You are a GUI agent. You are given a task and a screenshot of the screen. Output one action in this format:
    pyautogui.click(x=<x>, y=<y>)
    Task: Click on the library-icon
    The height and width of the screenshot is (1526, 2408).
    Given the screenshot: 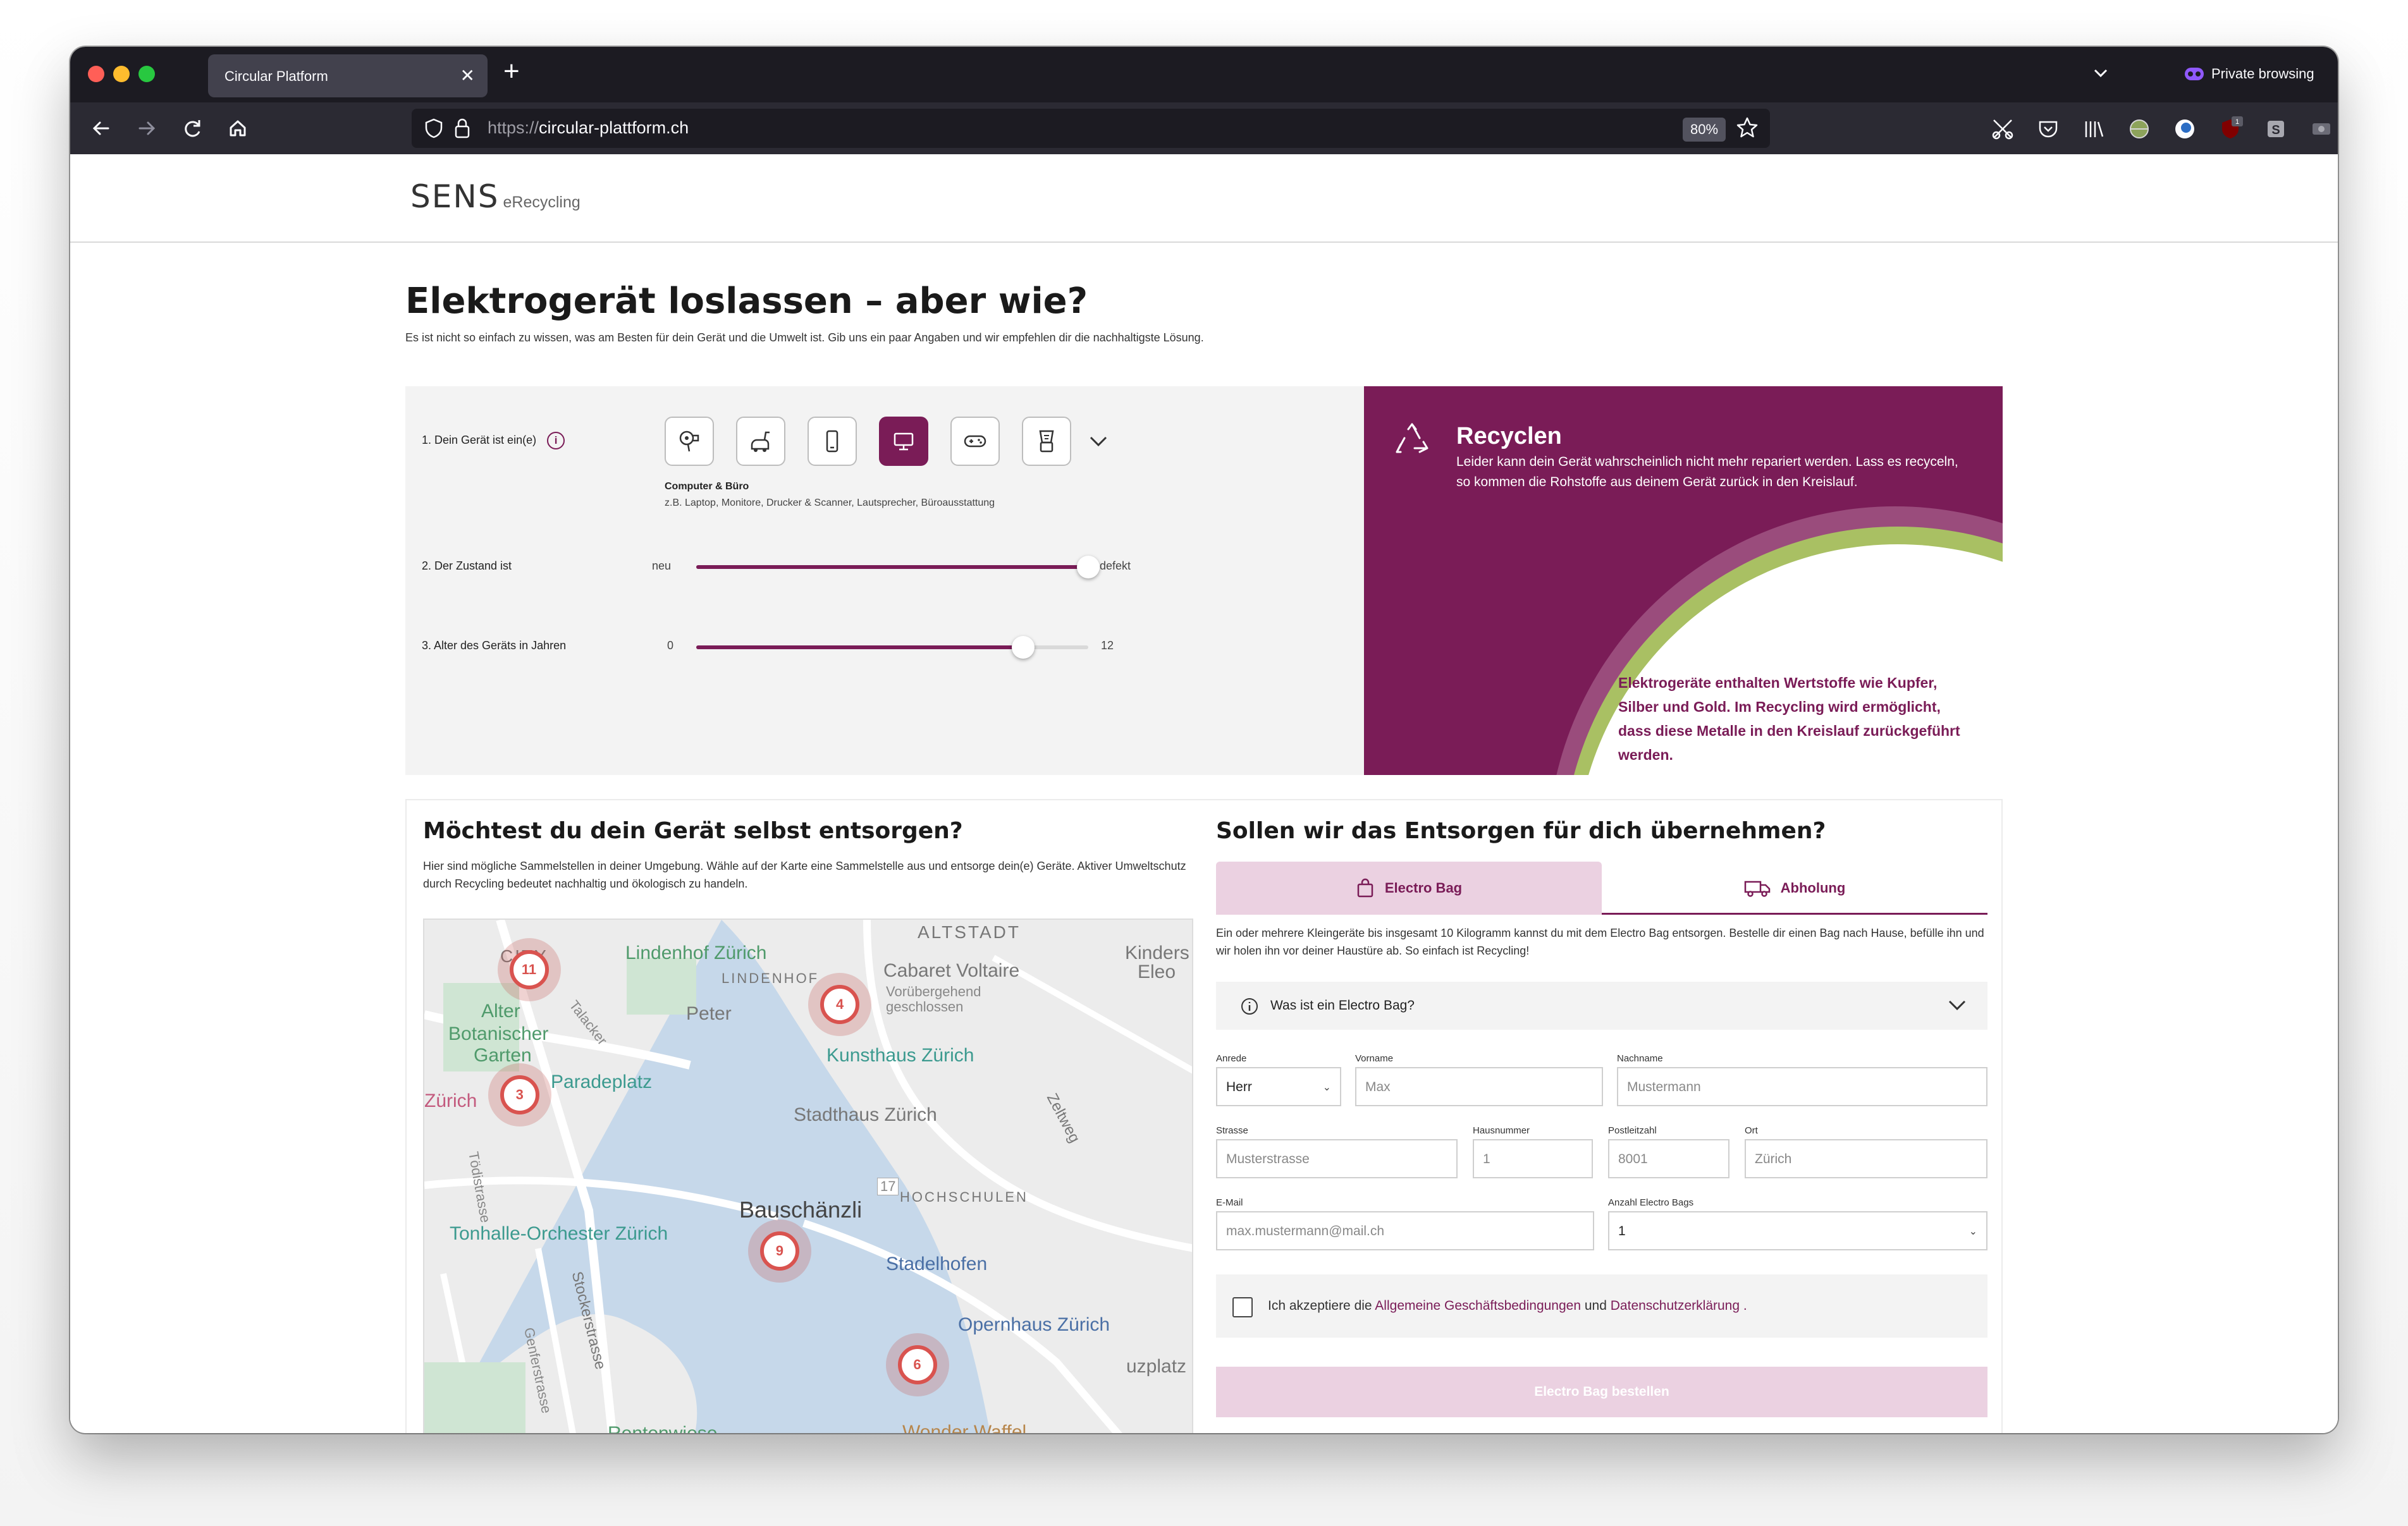 What is the action you would take?
    pyautogui.click(x=2093, y=129)
    